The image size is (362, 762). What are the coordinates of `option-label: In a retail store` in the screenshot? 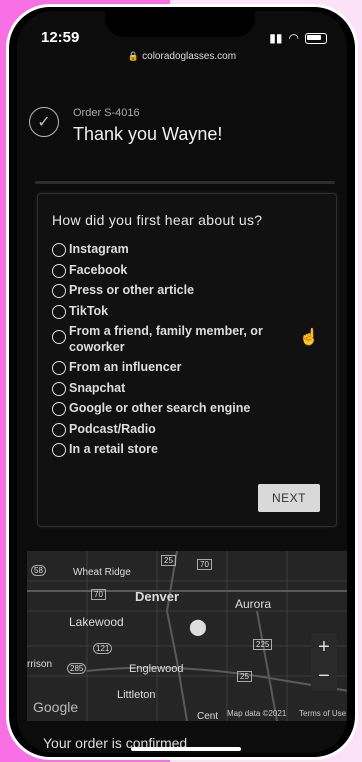 It's located at (113, 449).